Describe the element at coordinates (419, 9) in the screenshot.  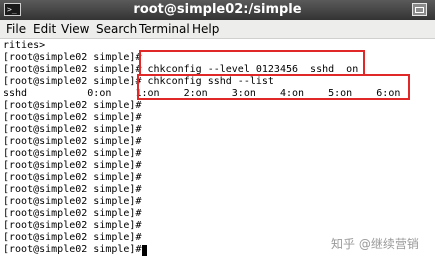
I see `maximize-icon` at that location.